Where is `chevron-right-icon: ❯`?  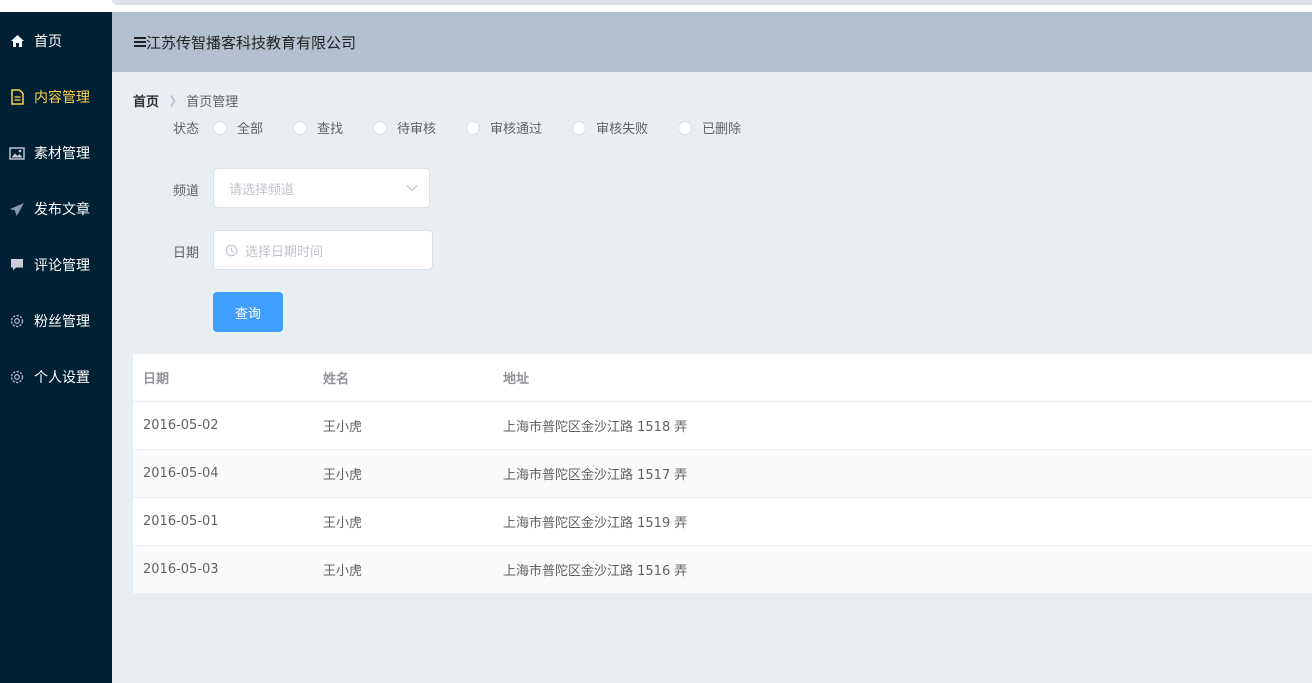
chevron-right-icon: ❯ is located at coordinates (173, 100).